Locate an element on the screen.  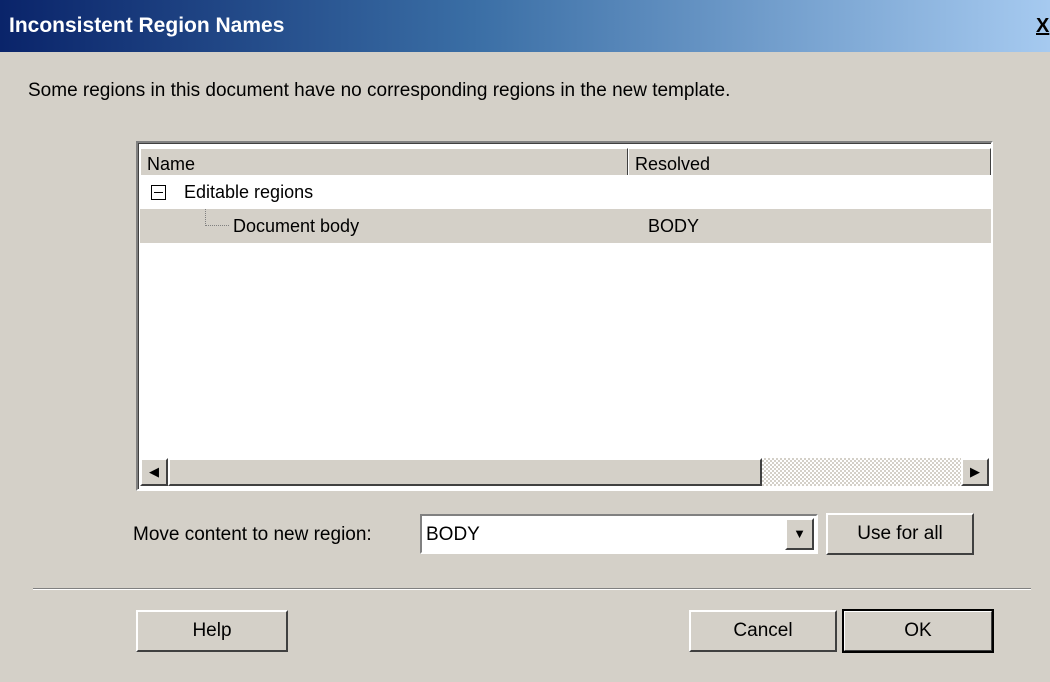
list-header: Name Resolved is located at coordinates (565, 163).